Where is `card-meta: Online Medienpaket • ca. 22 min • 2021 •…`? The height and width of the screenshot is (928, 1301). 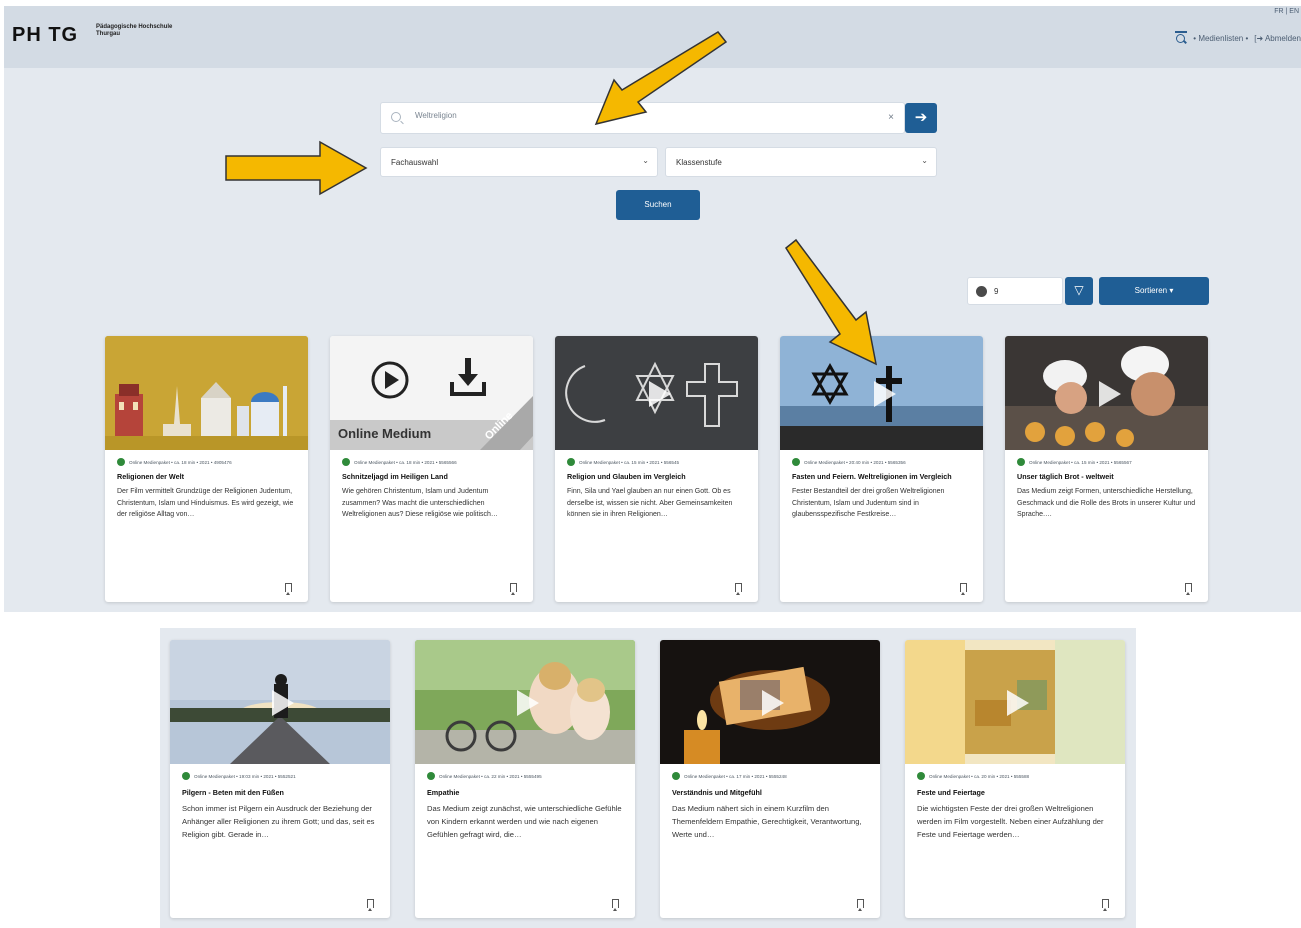
card-meta: Online Medienpaket • ca. 22 min • 2021 •… is located at coordinates (525, 772).